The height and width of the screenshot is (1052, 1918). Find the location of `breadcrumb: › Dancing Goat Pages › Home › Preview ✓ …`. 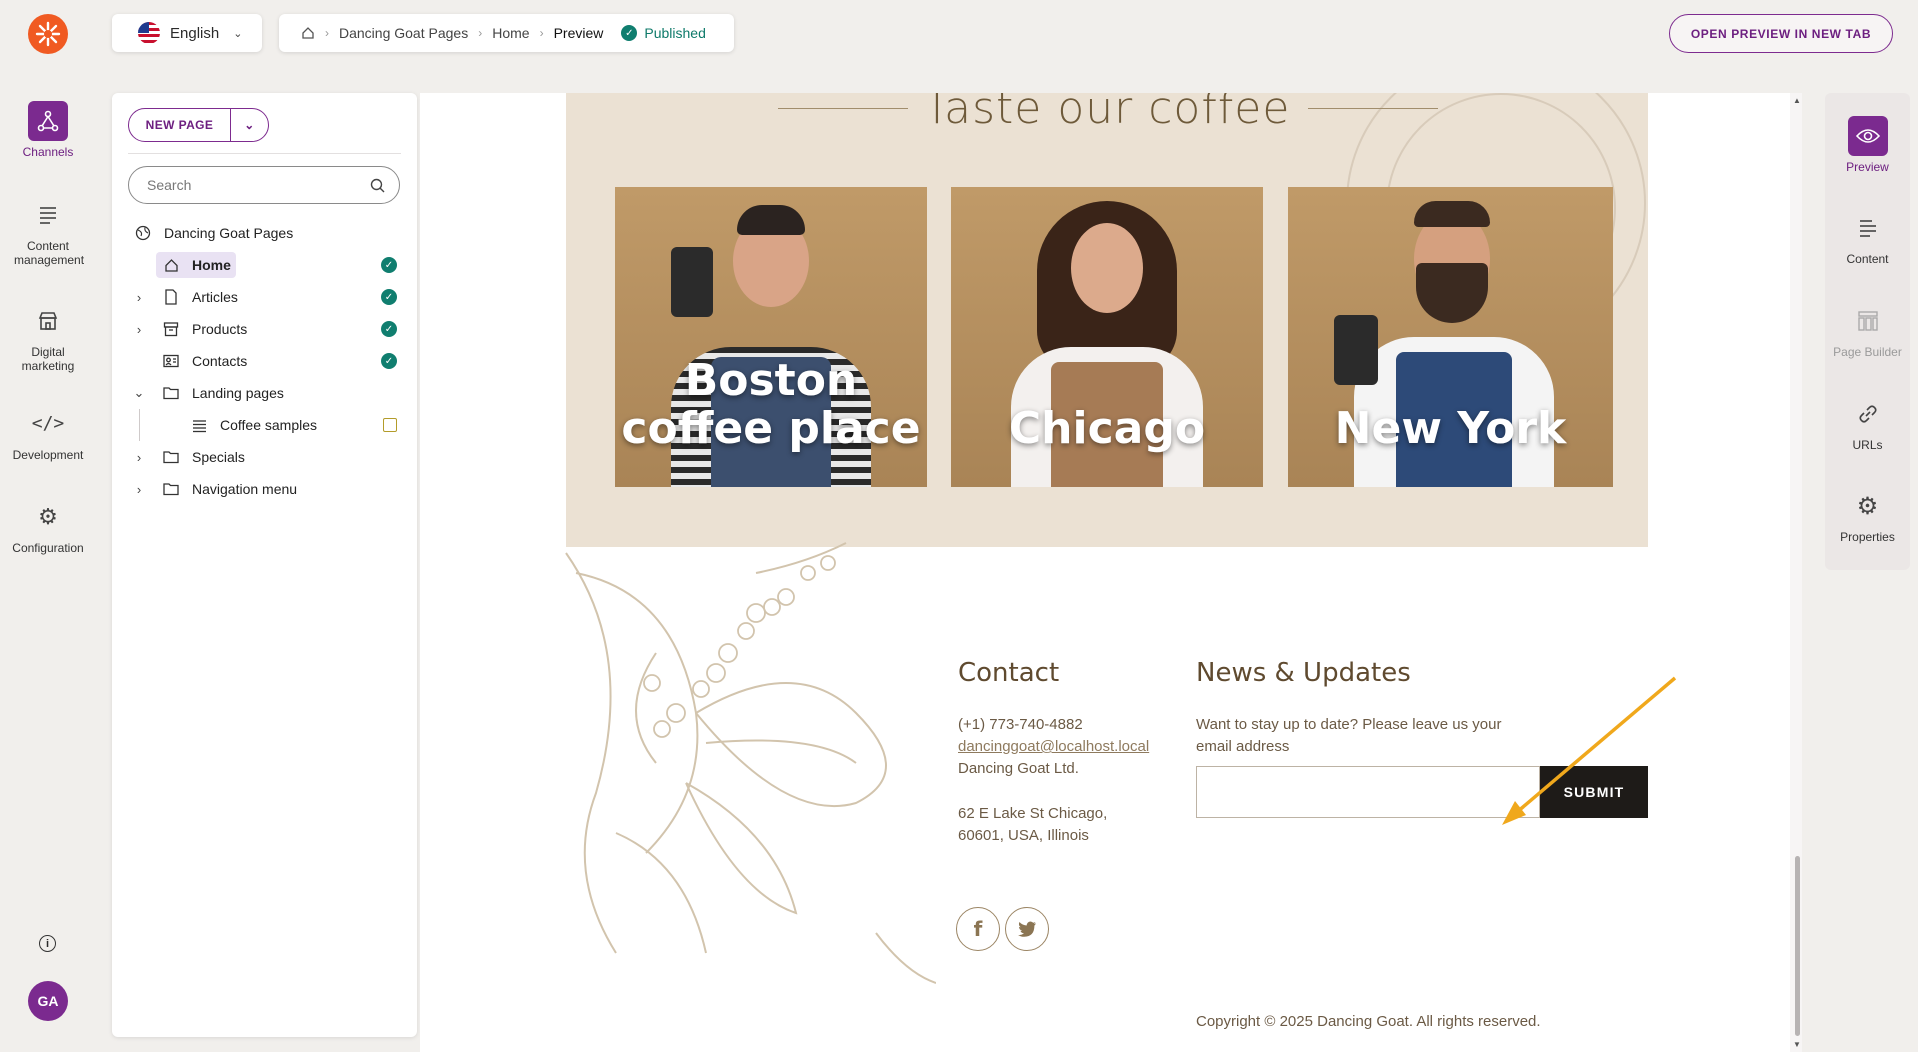

breadcrumb: › Dancing Goat Pages › Home › Preview ✓ … is located at coordinates (506, 33).